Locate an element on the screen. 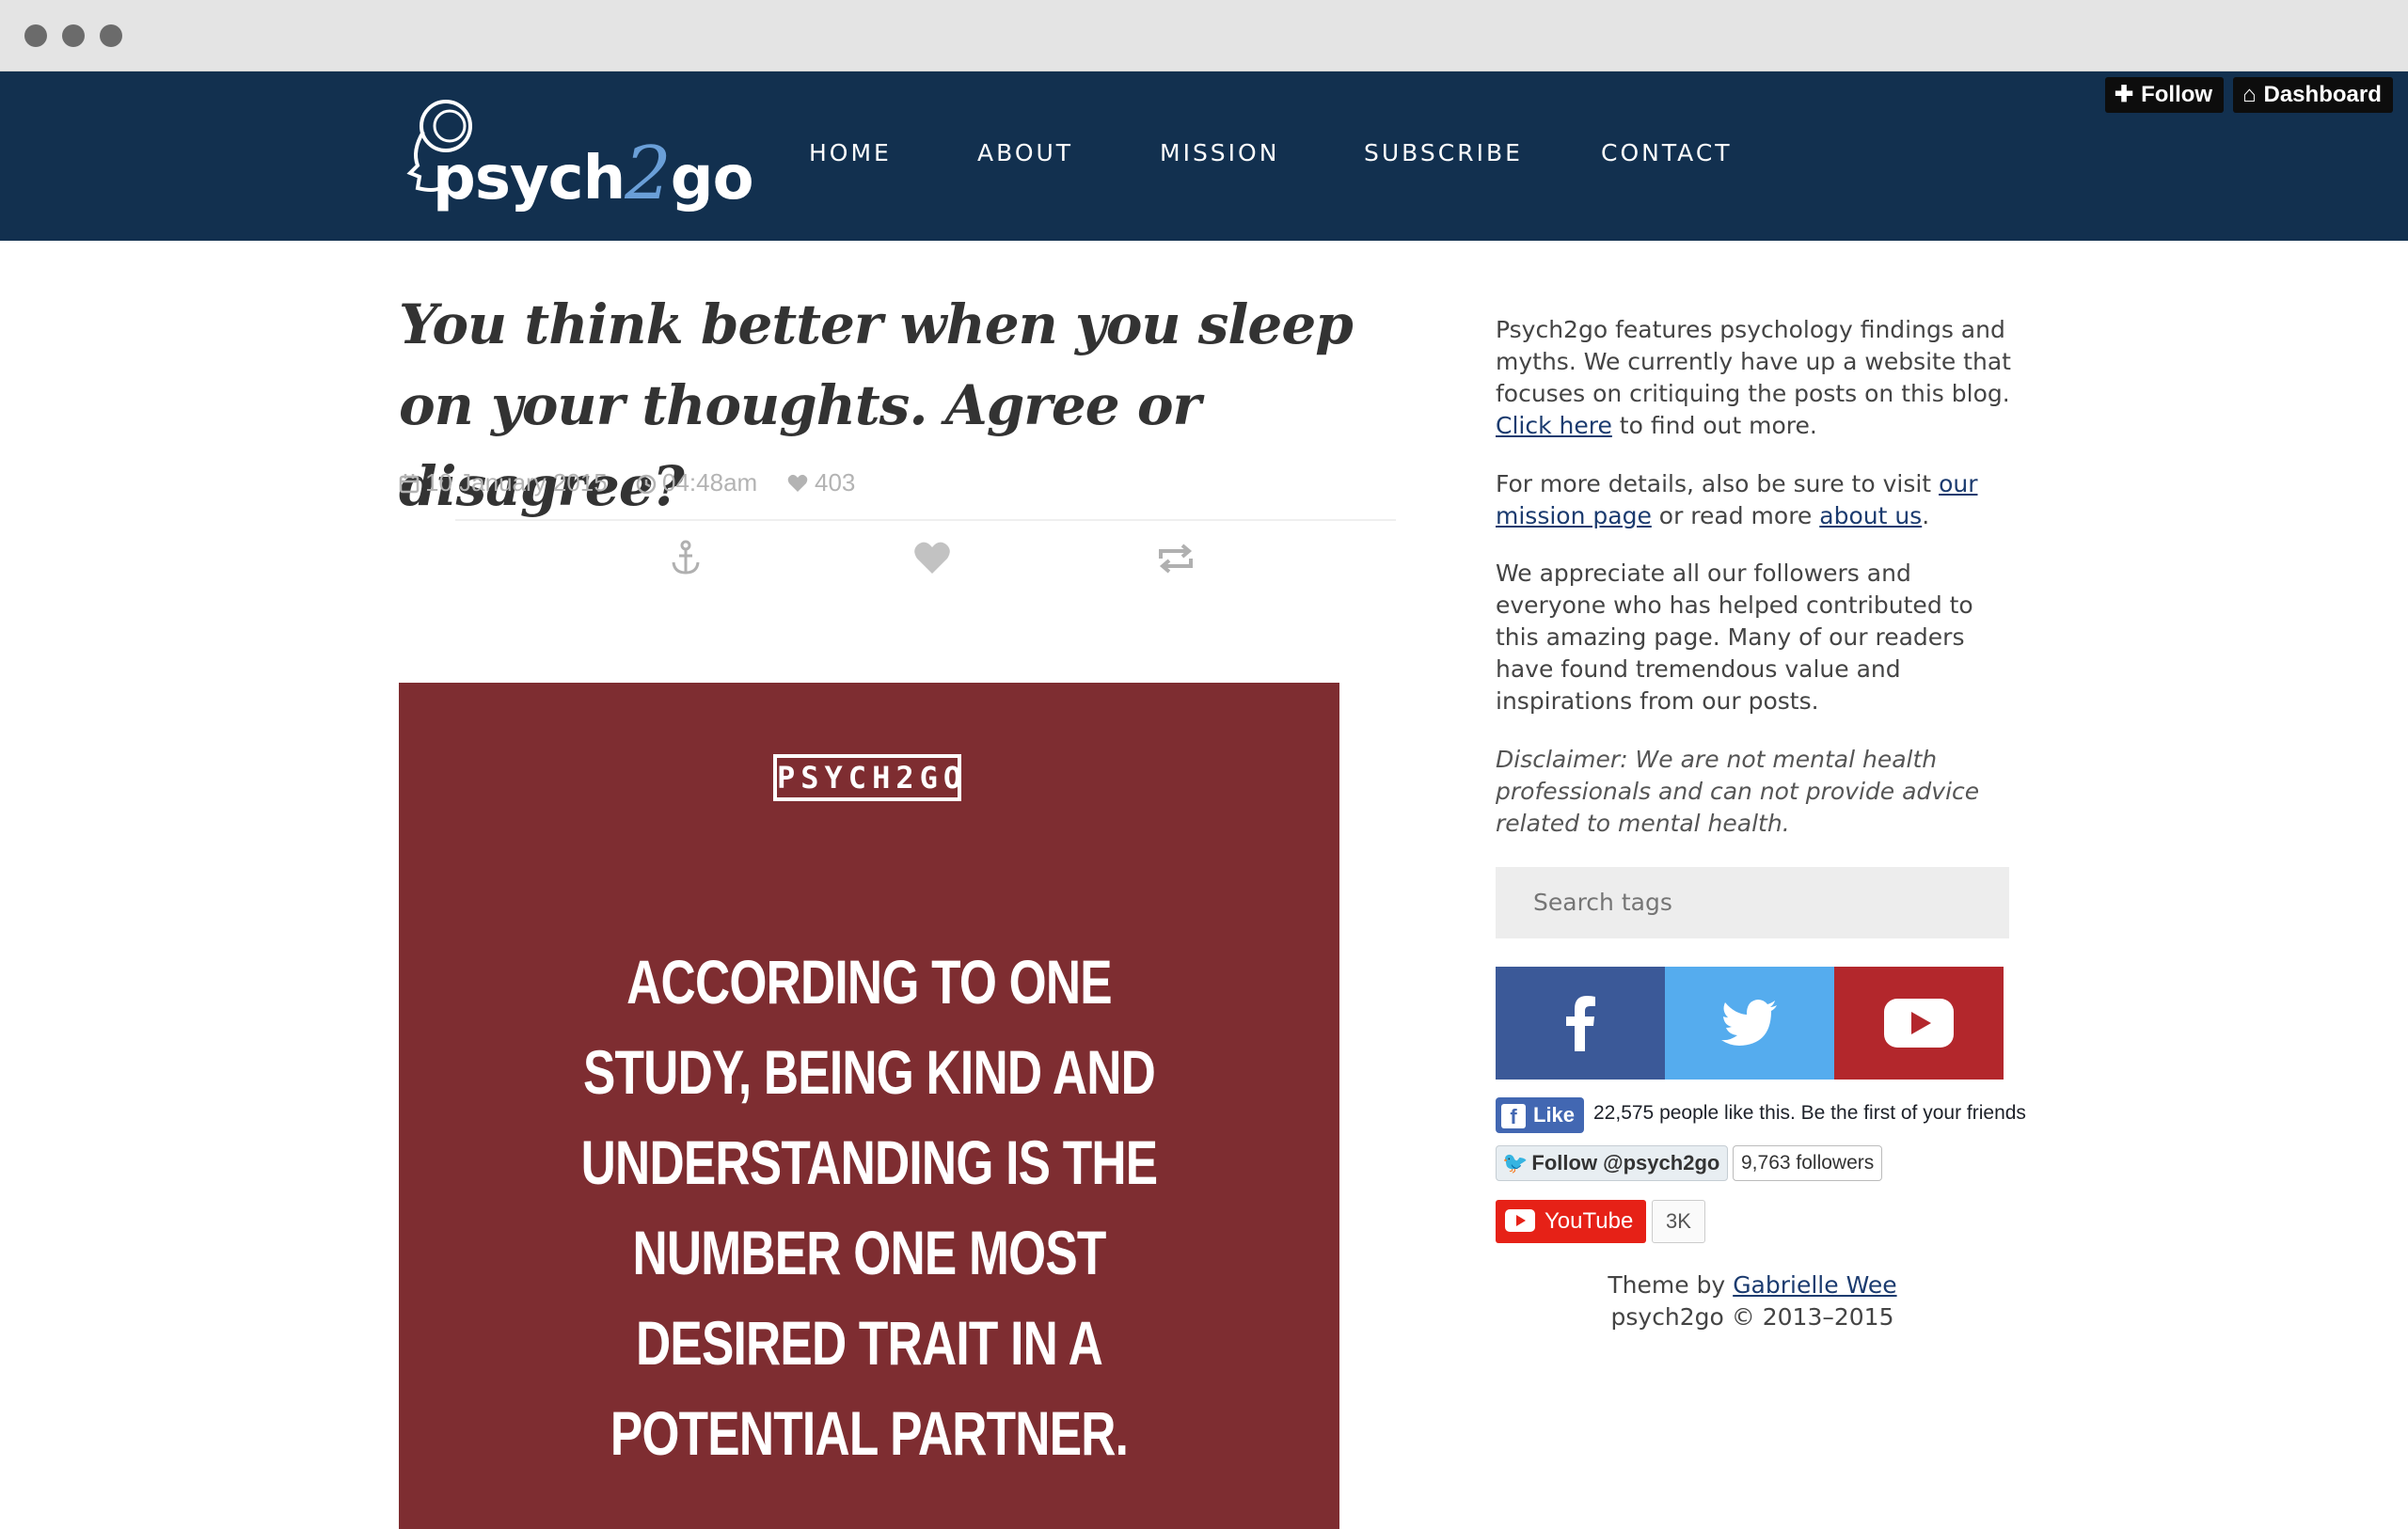  post-time: 04:48am is located at coordinates (696, 483).